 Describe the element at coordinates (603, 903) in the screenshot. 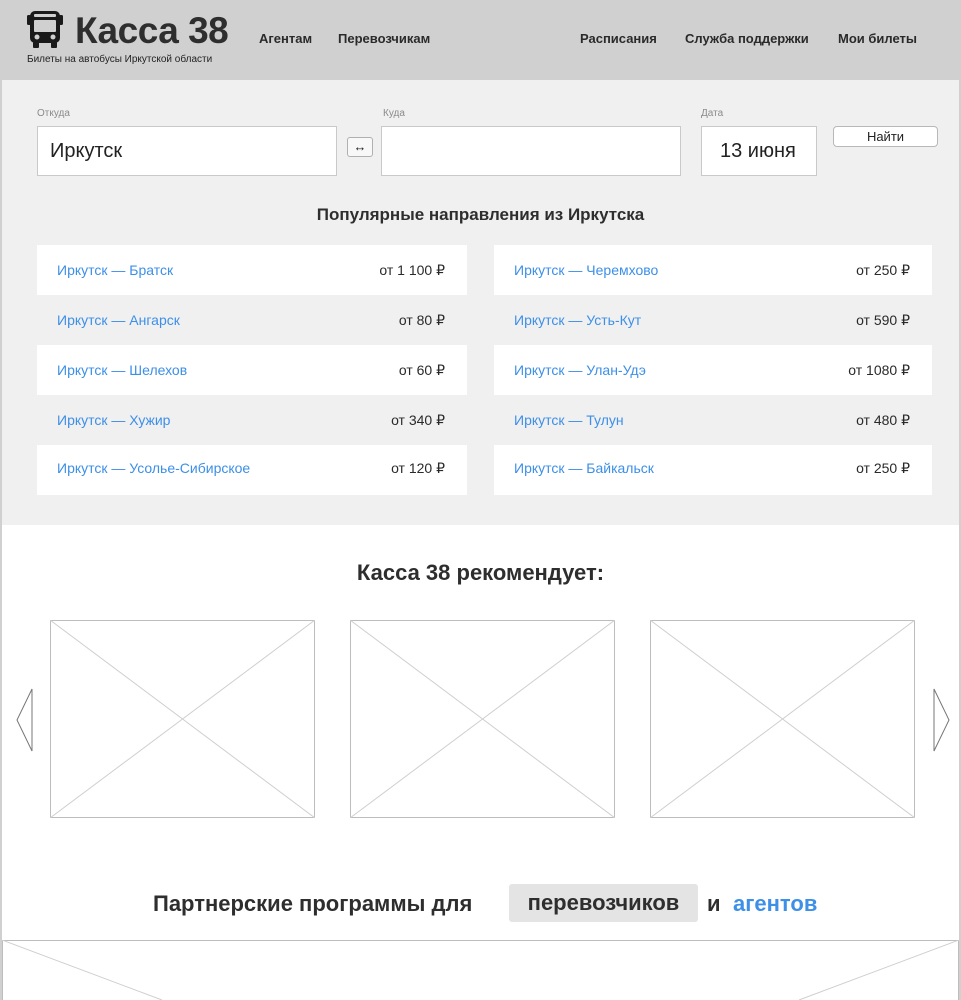

I see `partners-carriers-tab: перевозчиков` at that location.